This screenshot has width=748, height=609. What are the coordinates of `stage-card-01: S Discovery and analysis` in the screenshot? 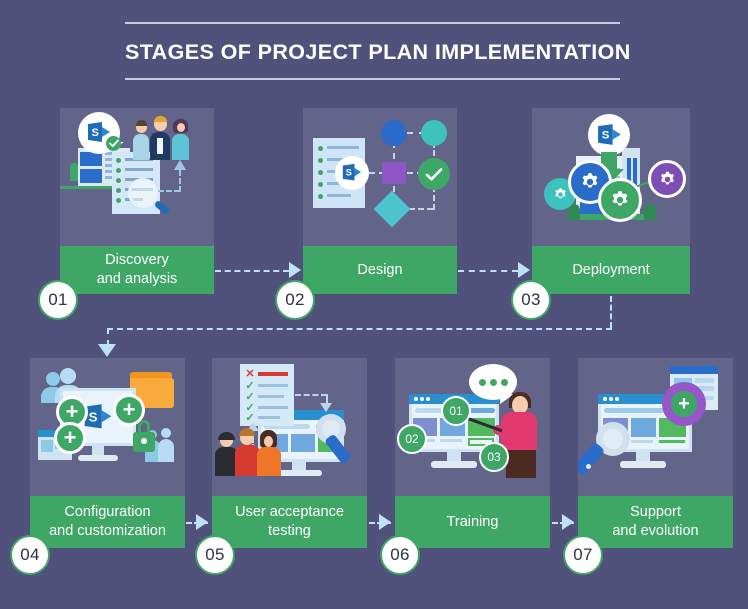 It's located at (137, 201).